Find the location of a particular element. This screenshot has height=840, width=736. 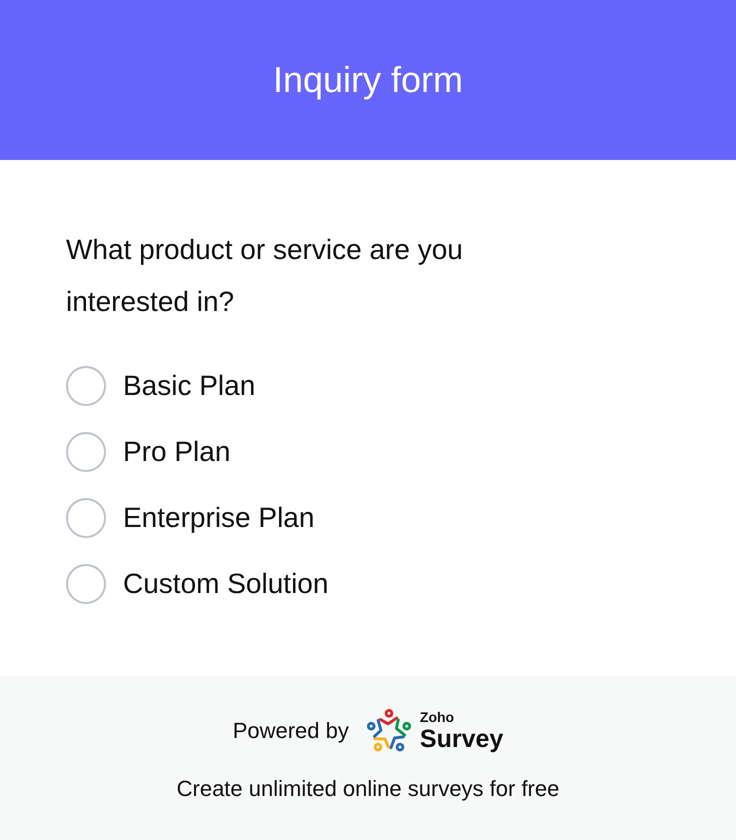

product-name: Survey is located at coordinates (462, 739).